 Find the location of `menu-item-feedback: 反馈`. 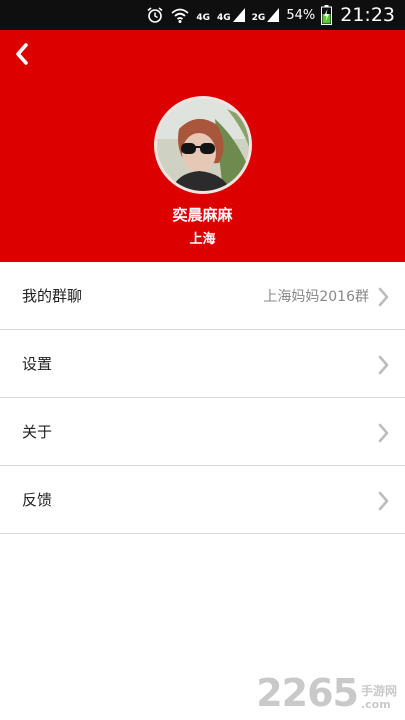

menu-item-feedback: 反馈 is located at coordinates (202, 500).